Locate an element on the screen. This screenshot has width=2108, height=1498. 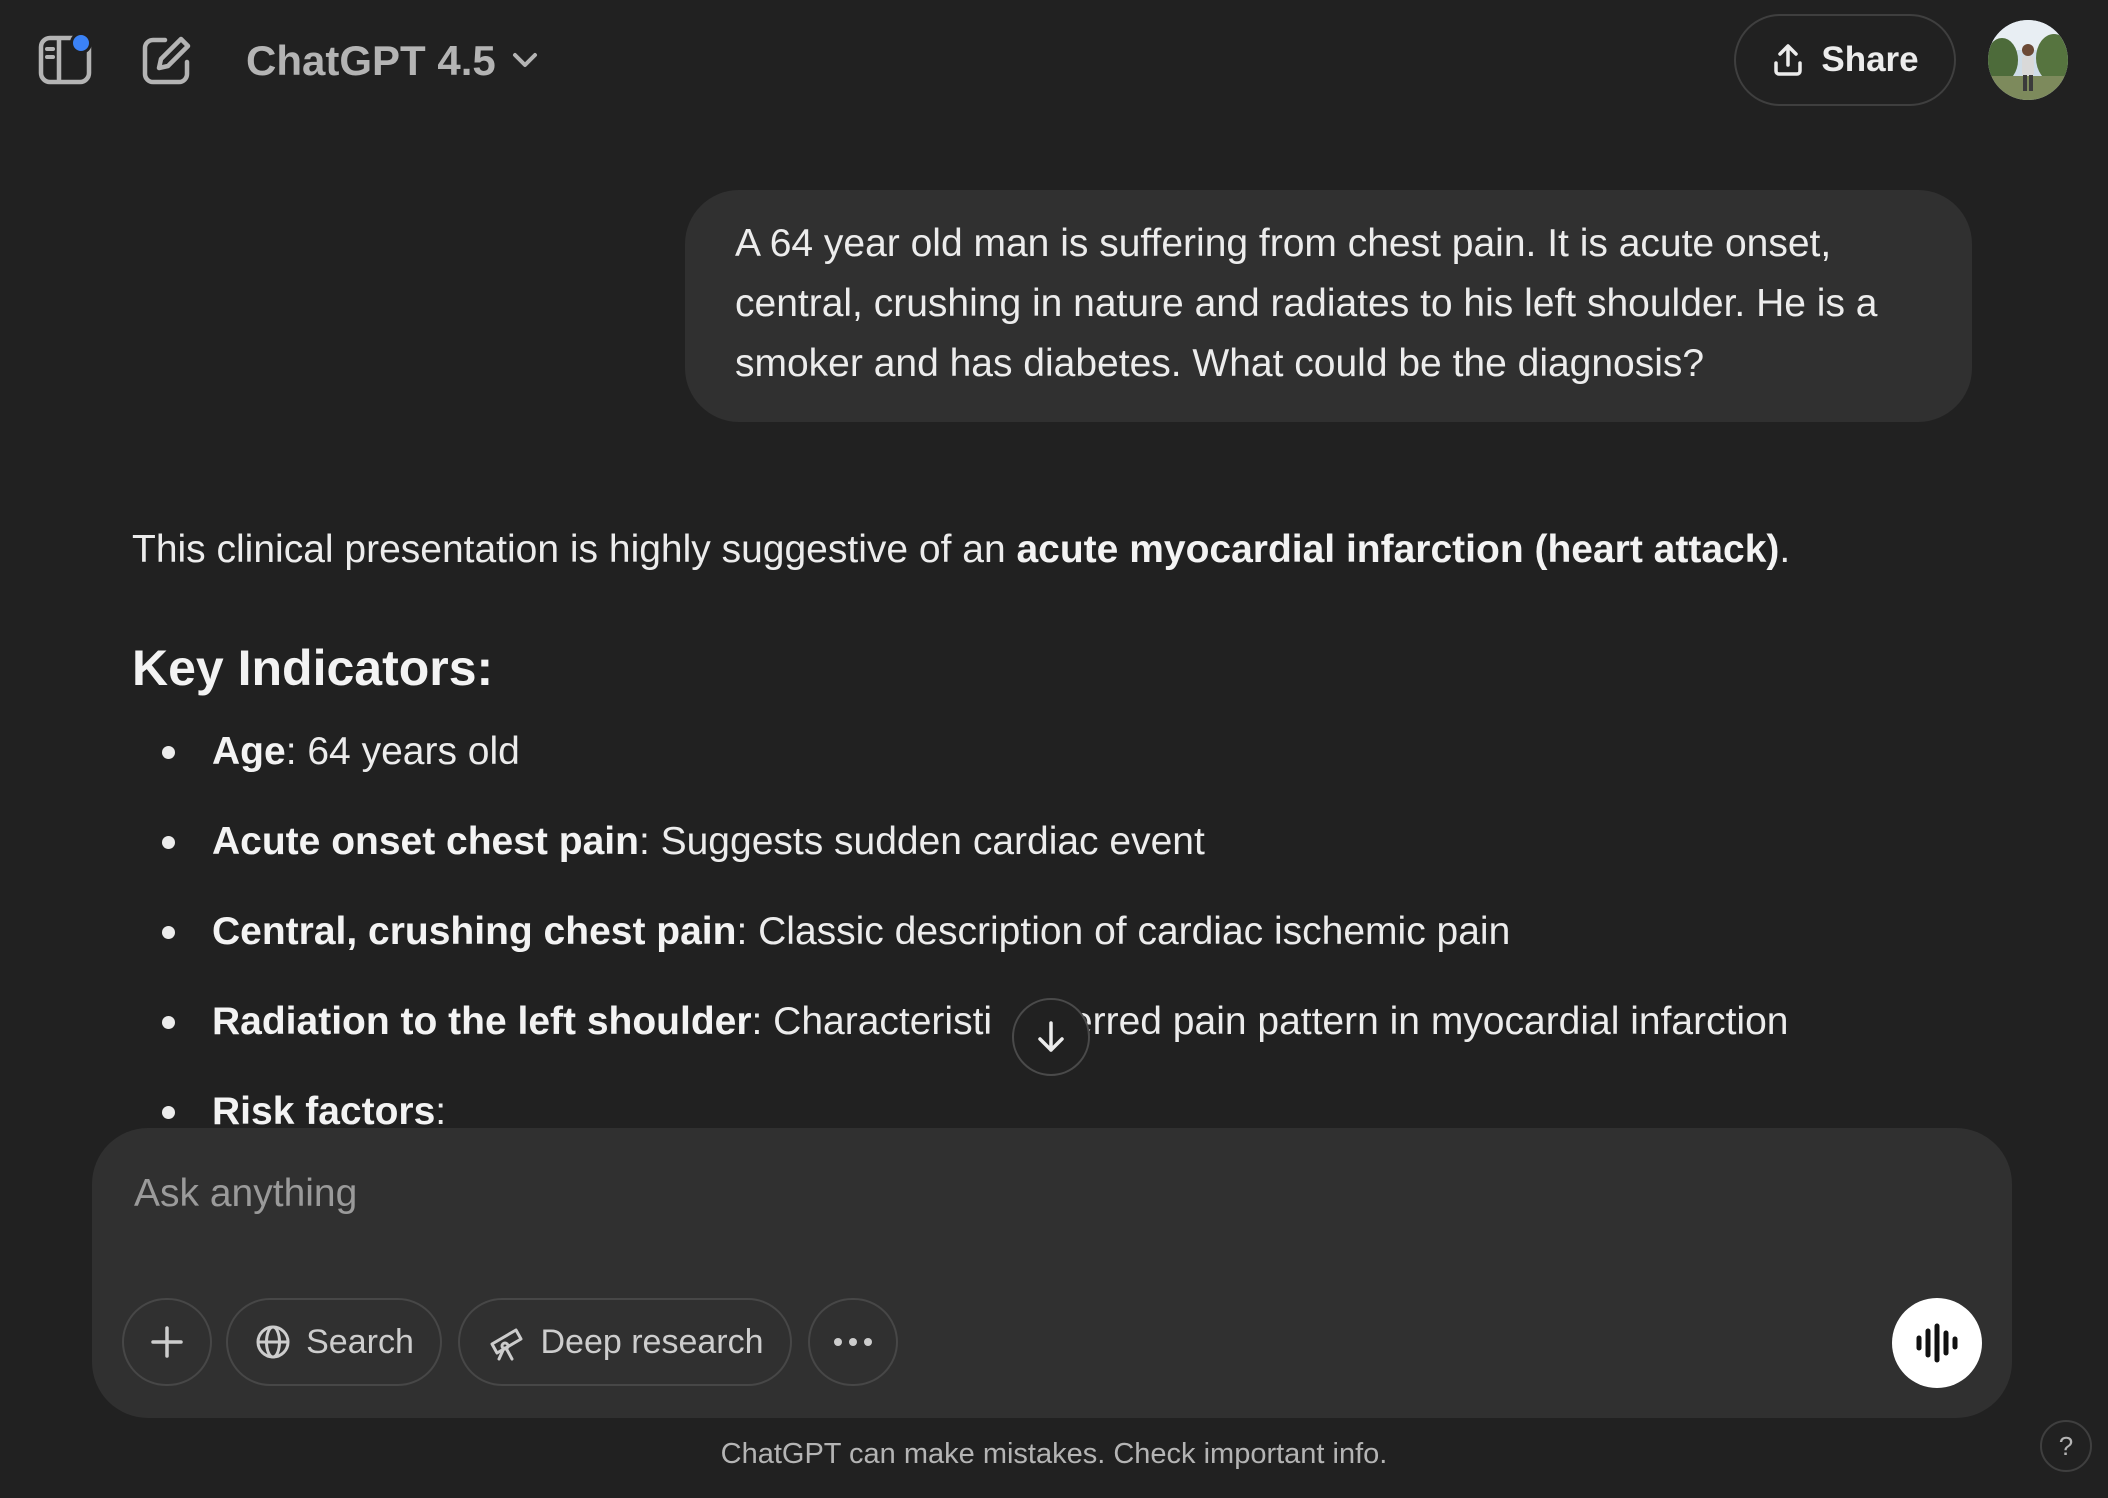
indicator-detail: : 64 years old is located at coordinates (402, 751).